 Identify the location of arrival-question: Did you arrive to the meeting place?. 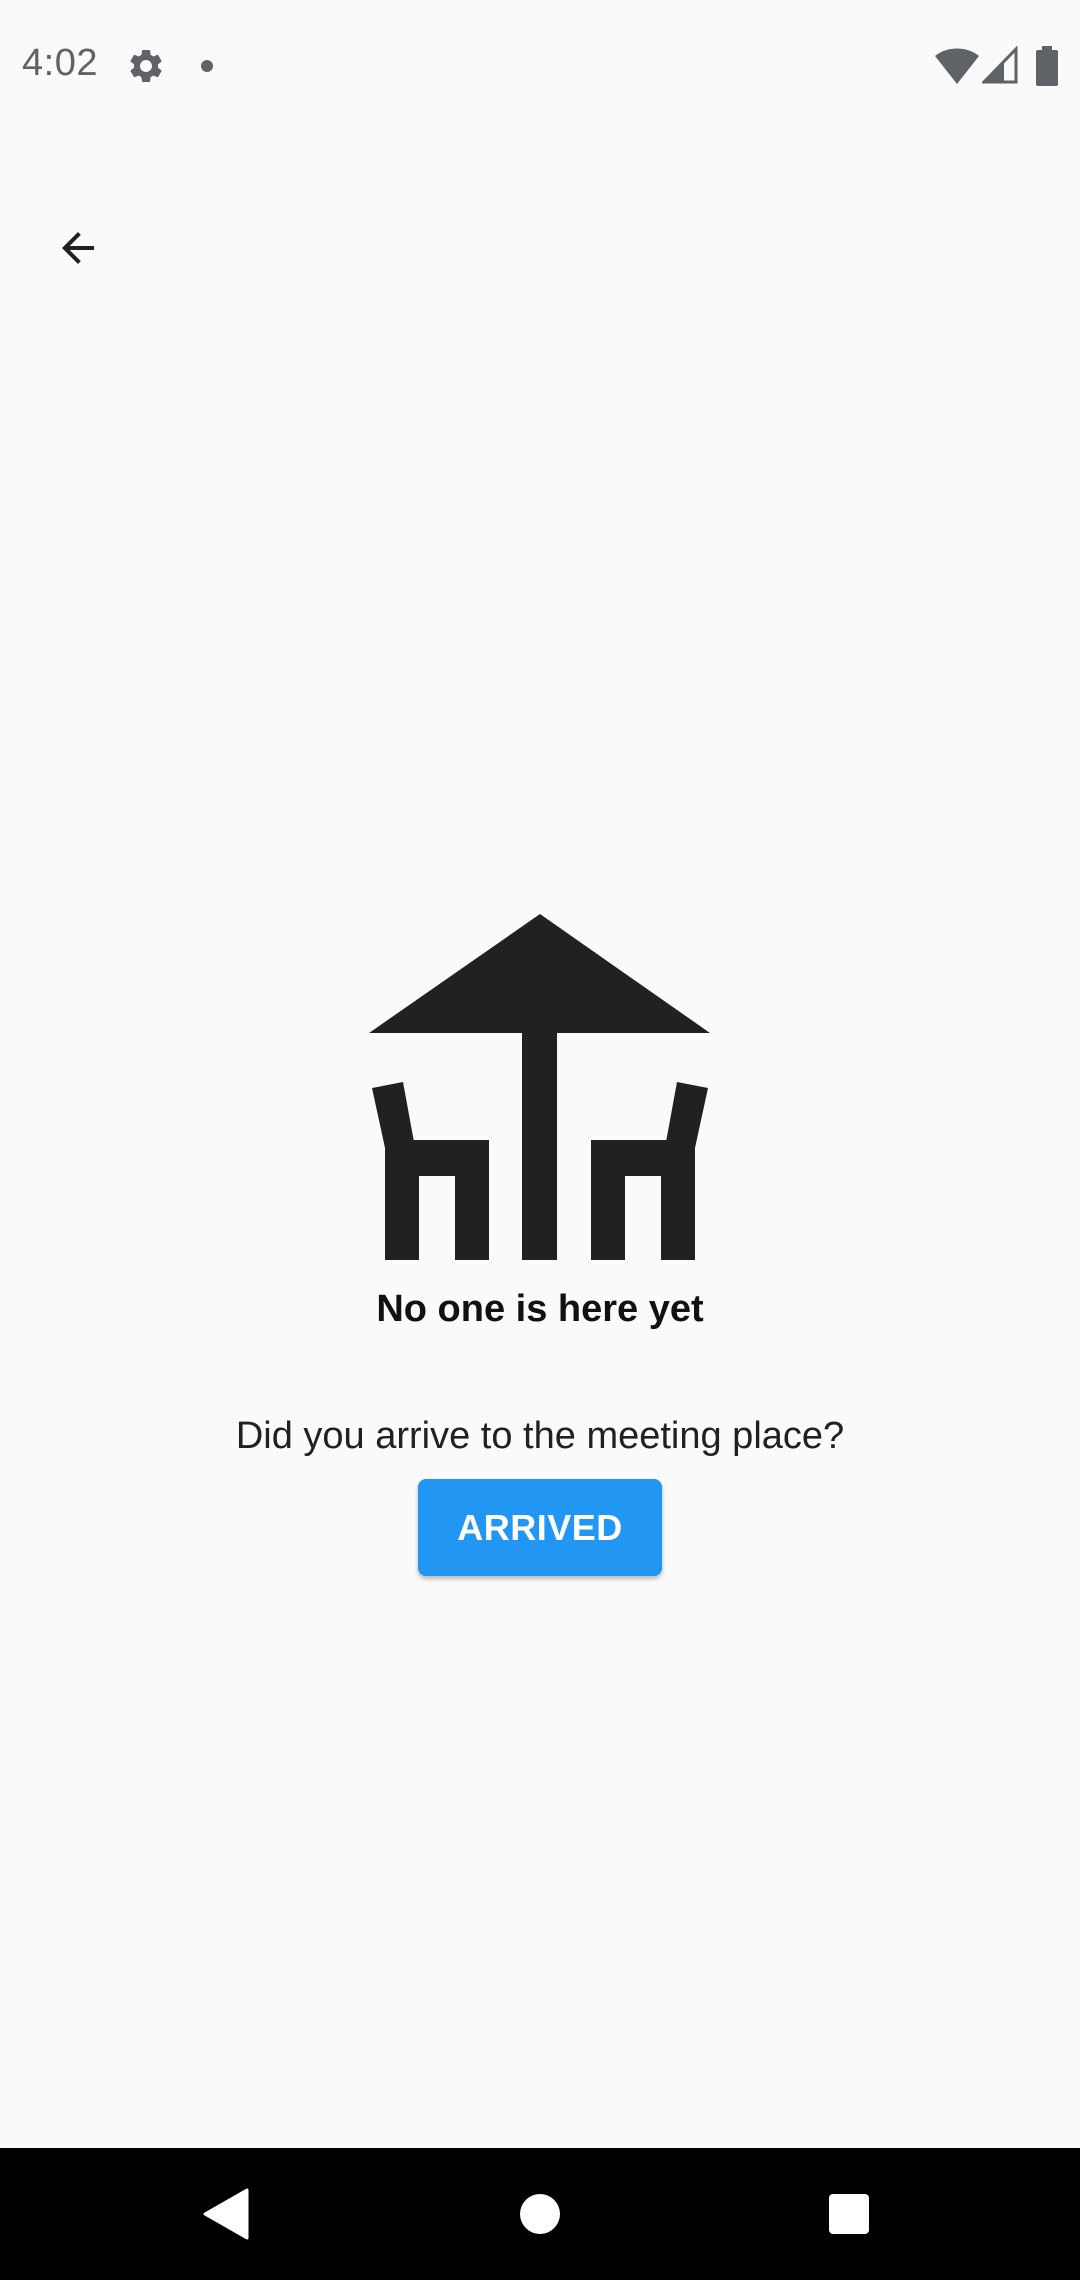
(540, 1436).